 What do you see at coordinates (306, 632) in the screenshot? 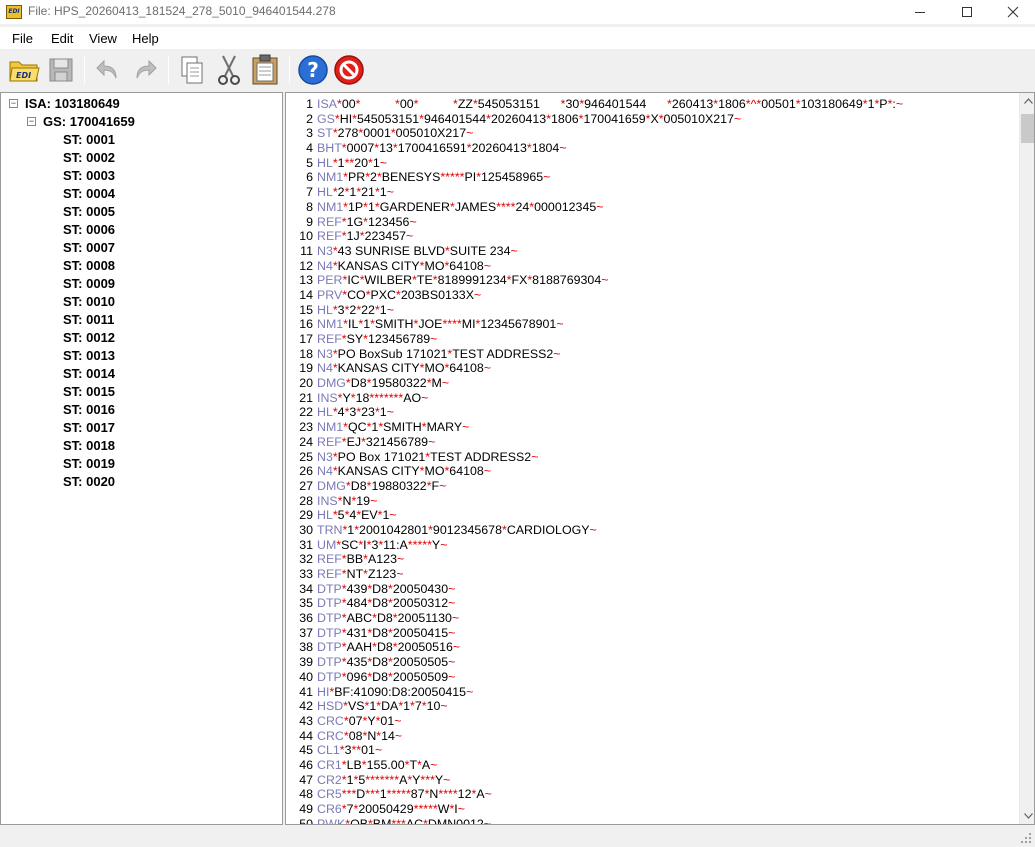
I see `line-number: 37` at bounding box center [306, 632].